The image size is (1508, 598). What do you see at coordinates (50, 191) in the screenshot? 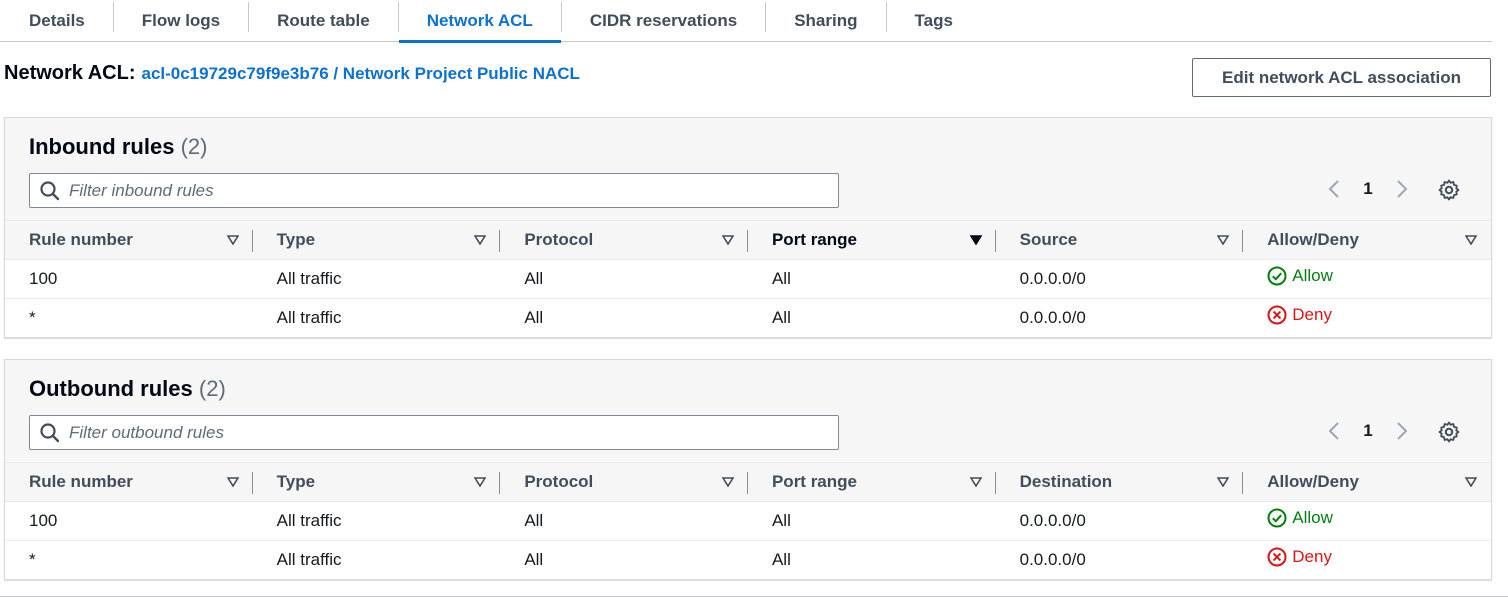
I see `search-icon` at bounding box center [50, 191].